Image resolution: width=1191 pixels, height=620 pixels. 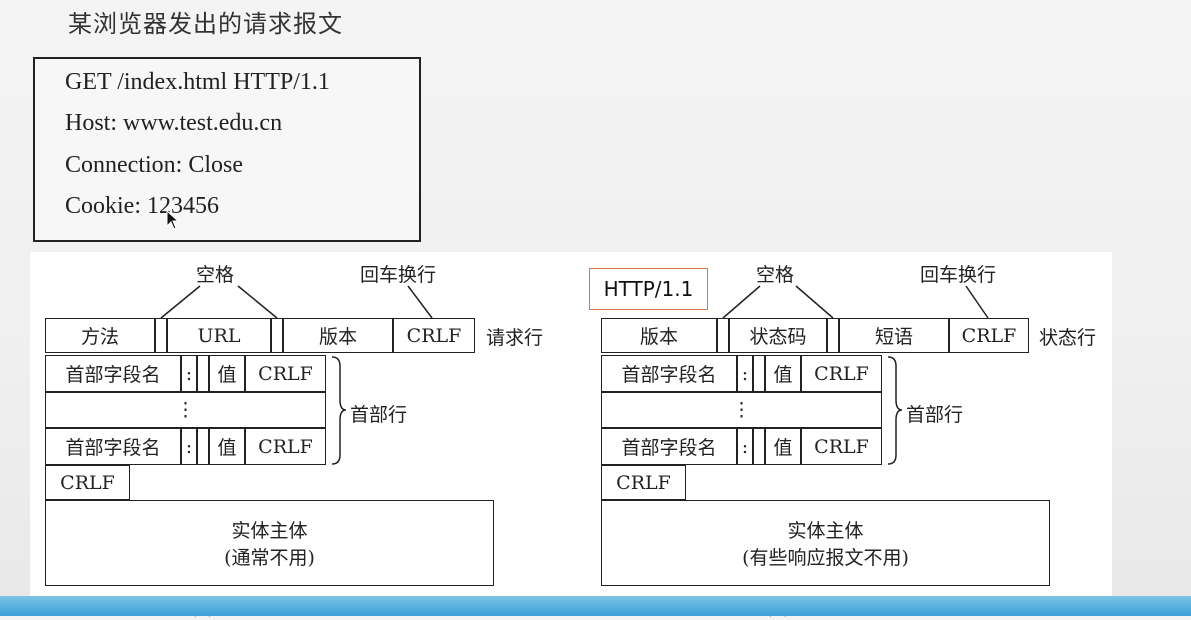 What do you see at coordinates (219, 335) in the screenshot?
I see `url-cell: URL` at bounding box center [219, 335].